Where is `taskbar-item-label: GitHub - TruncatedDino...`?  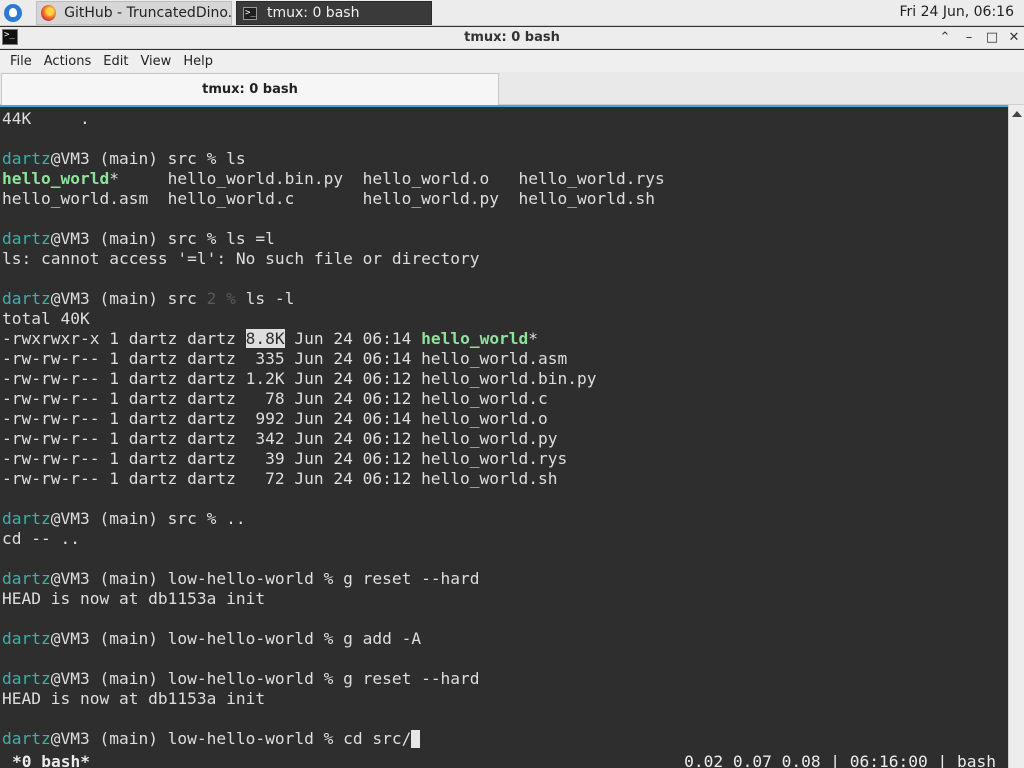 taskbar-item-label: GitHub - TruncatedDino... is located at coordinates (147, 13).